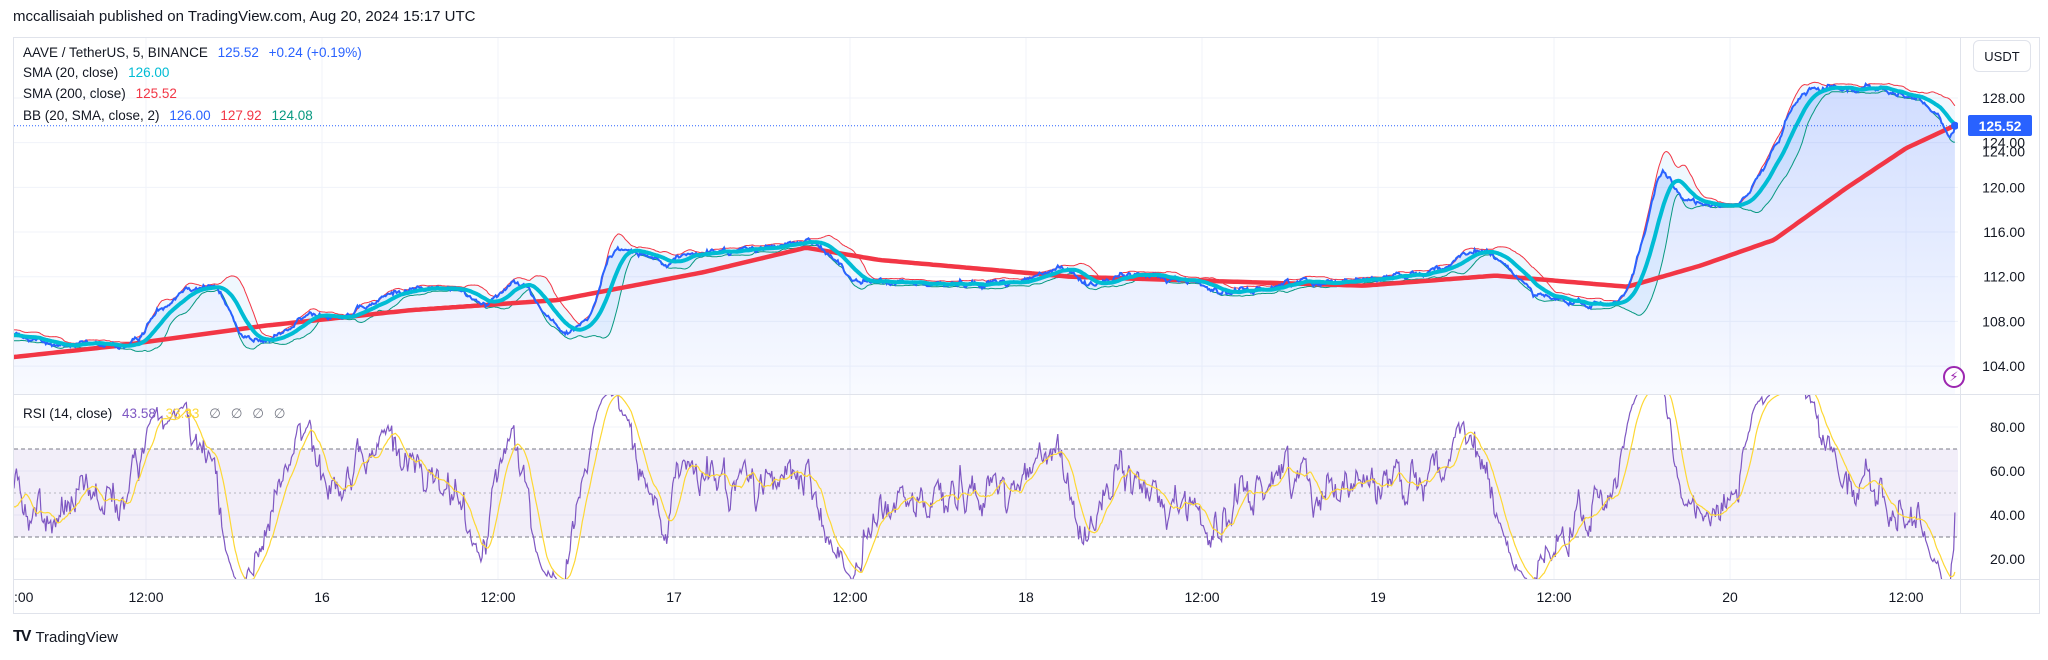 The height and width of the screenshot is (660, 2048). Describe the element at coordinates (2007, 559) in the screenshot. I see `rsi-tick-label: 20.00` at that location.